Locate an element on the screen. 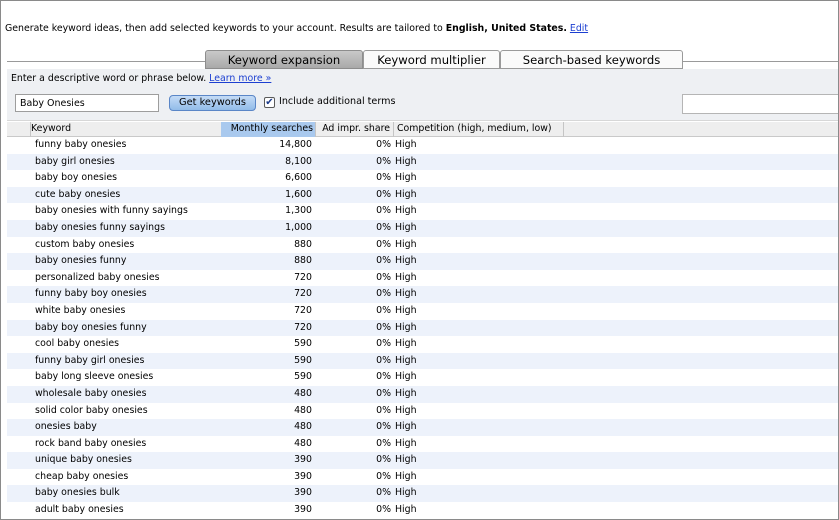 Image resolution: width=839 pixels, height=520 pixels. table-row: cool baby onesies 590 0% High is located at coordinates (422, 344).